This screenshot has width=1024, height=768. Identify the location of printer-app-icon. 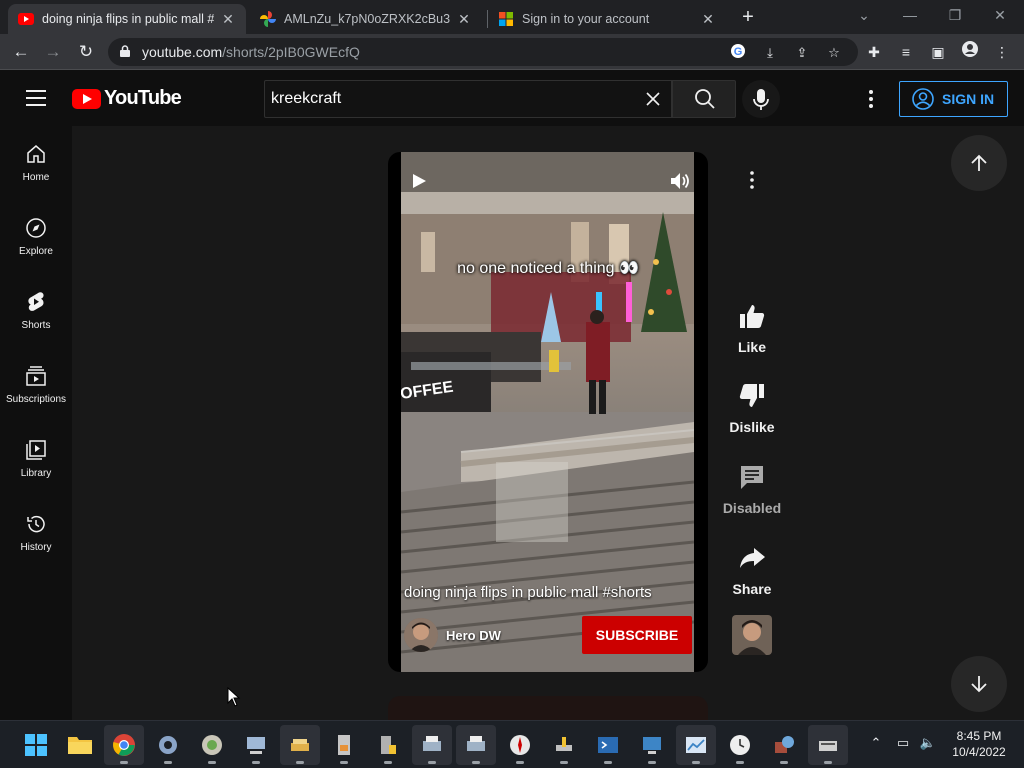
(476, 743).